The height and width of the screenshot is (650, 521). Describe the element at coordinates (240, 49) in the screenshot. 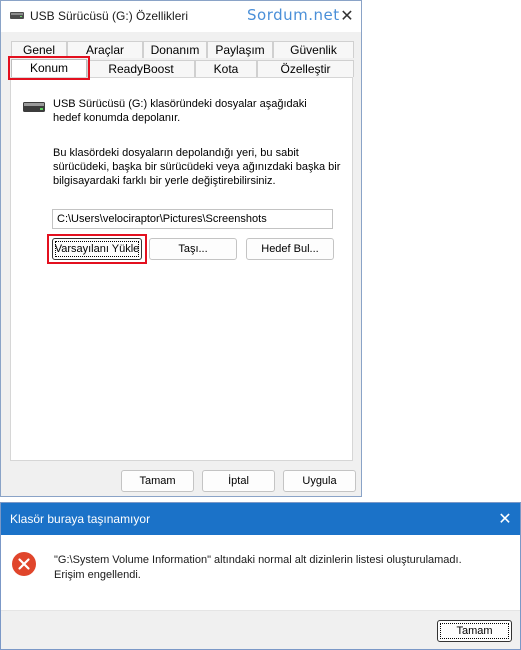

I see `tab-paylasim: Paylaşım` at that location.